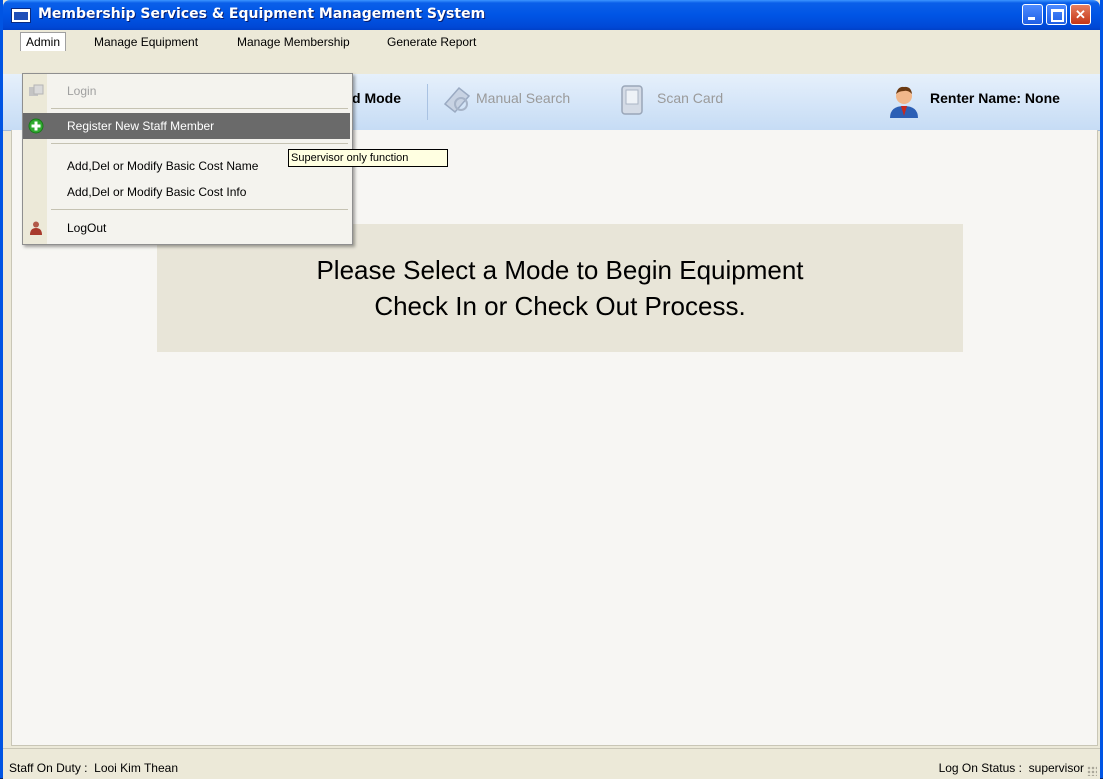  Describe the element at coordinates (186, 228) in the screenshot. I see `menu-item-logout: LogOut` at that location.